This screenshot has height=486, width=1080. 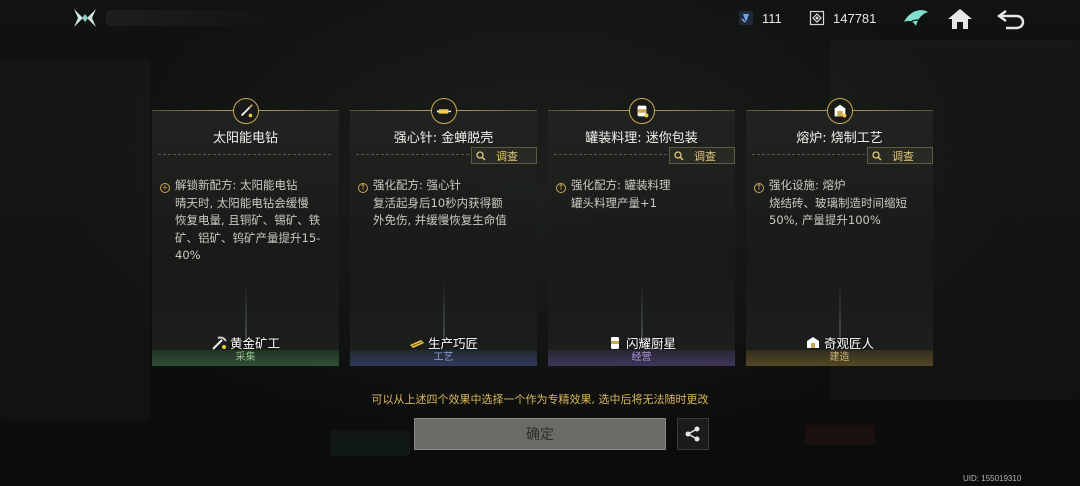 I want to click on background-panel-left, so click(x=75, y=240).